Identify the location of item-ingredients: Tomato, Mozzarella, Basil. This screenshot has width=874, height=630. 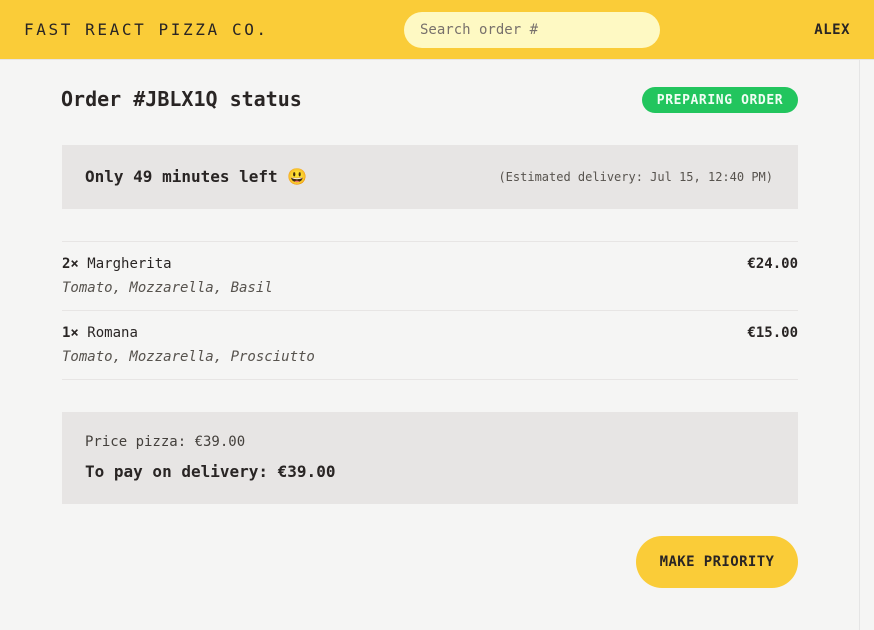
(167, 288).